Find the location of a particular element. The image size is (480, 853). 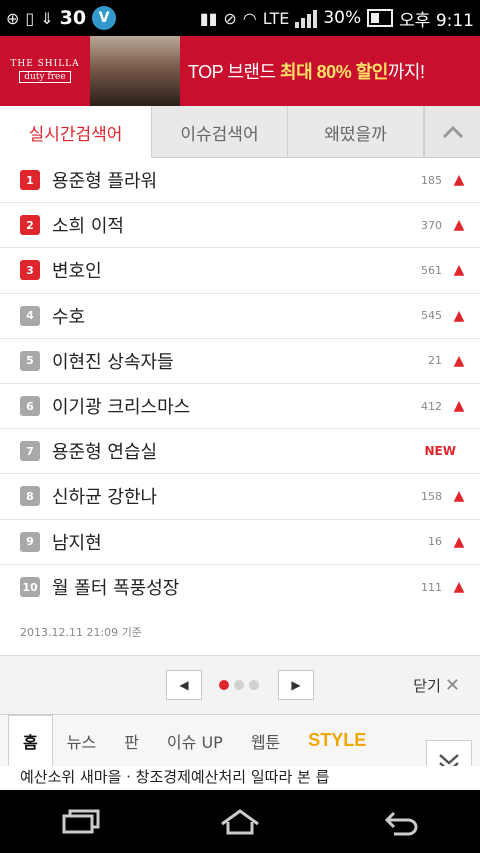

download-icon: ⇓ is located at coordinates (47, 18).